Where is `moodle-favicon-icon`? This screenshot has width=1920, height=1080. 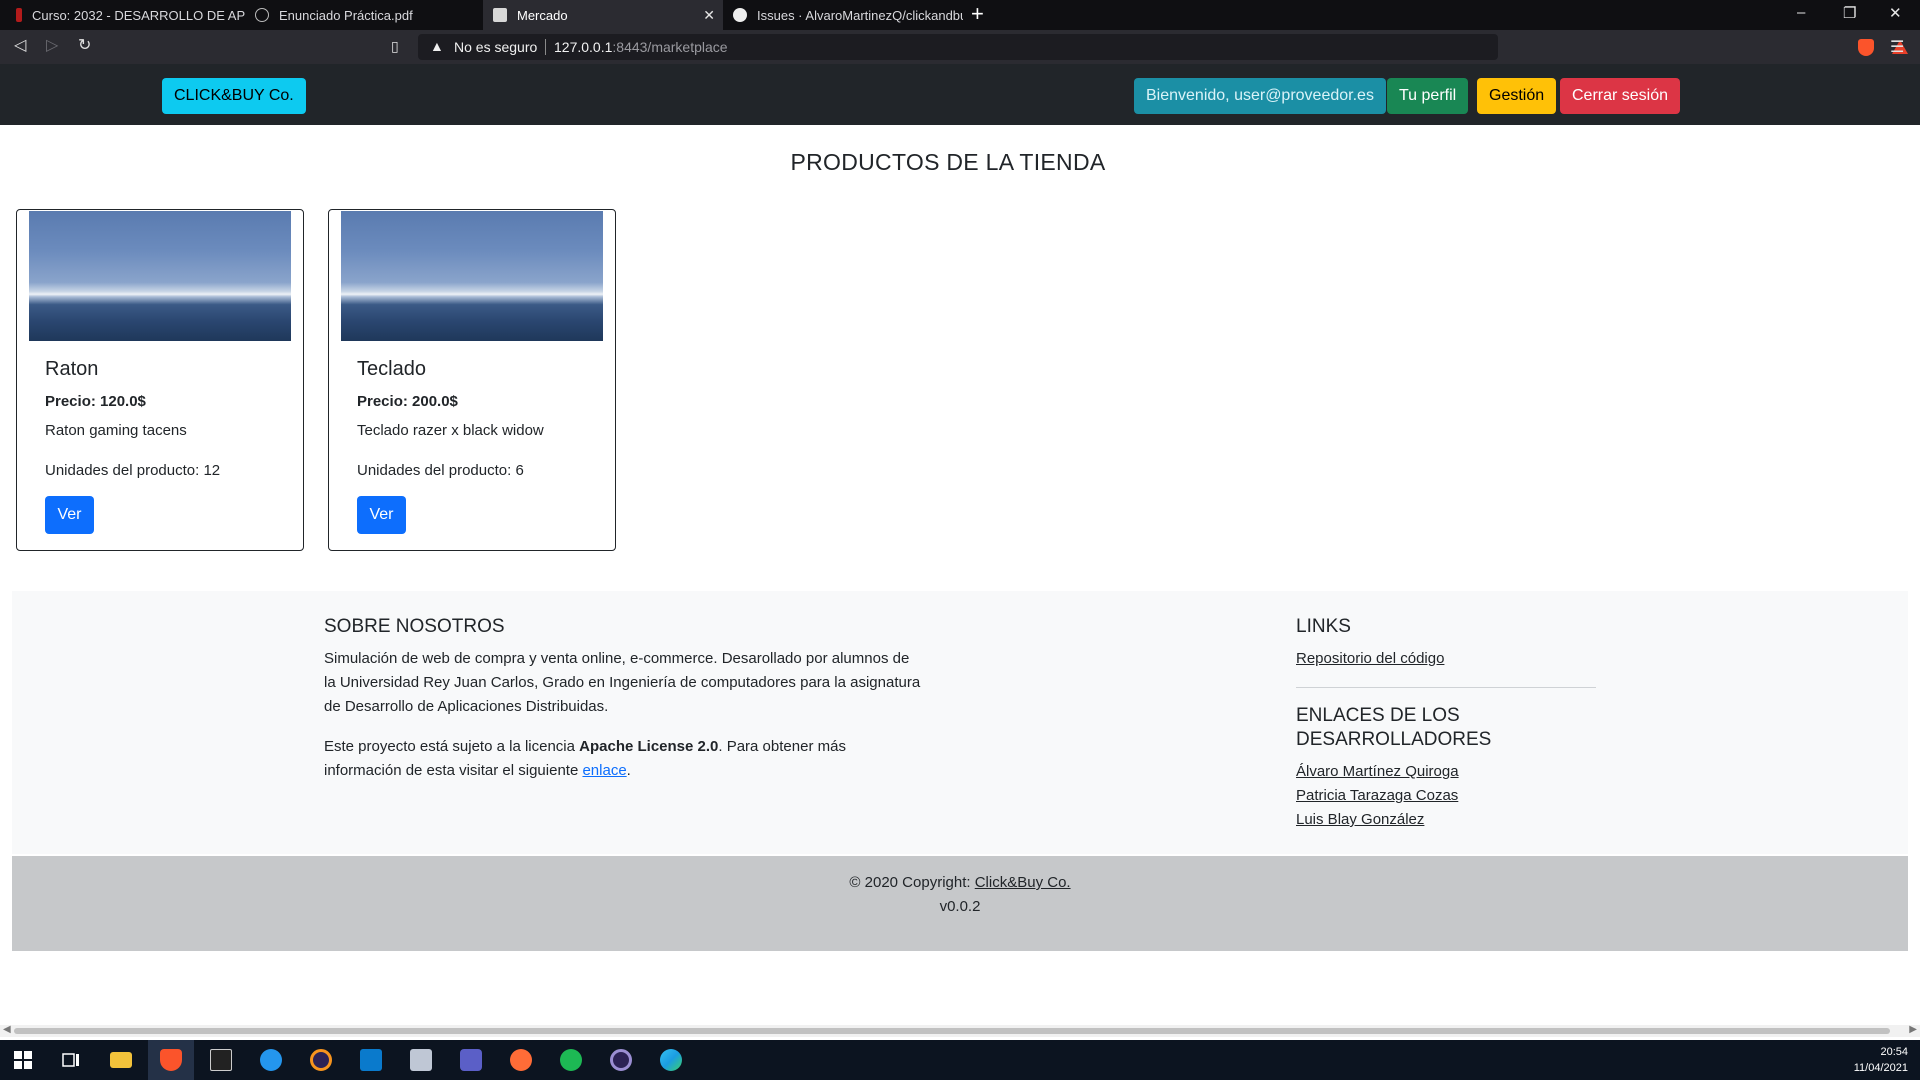 moodle-favicon-icon is located at coordinates (19, 15).